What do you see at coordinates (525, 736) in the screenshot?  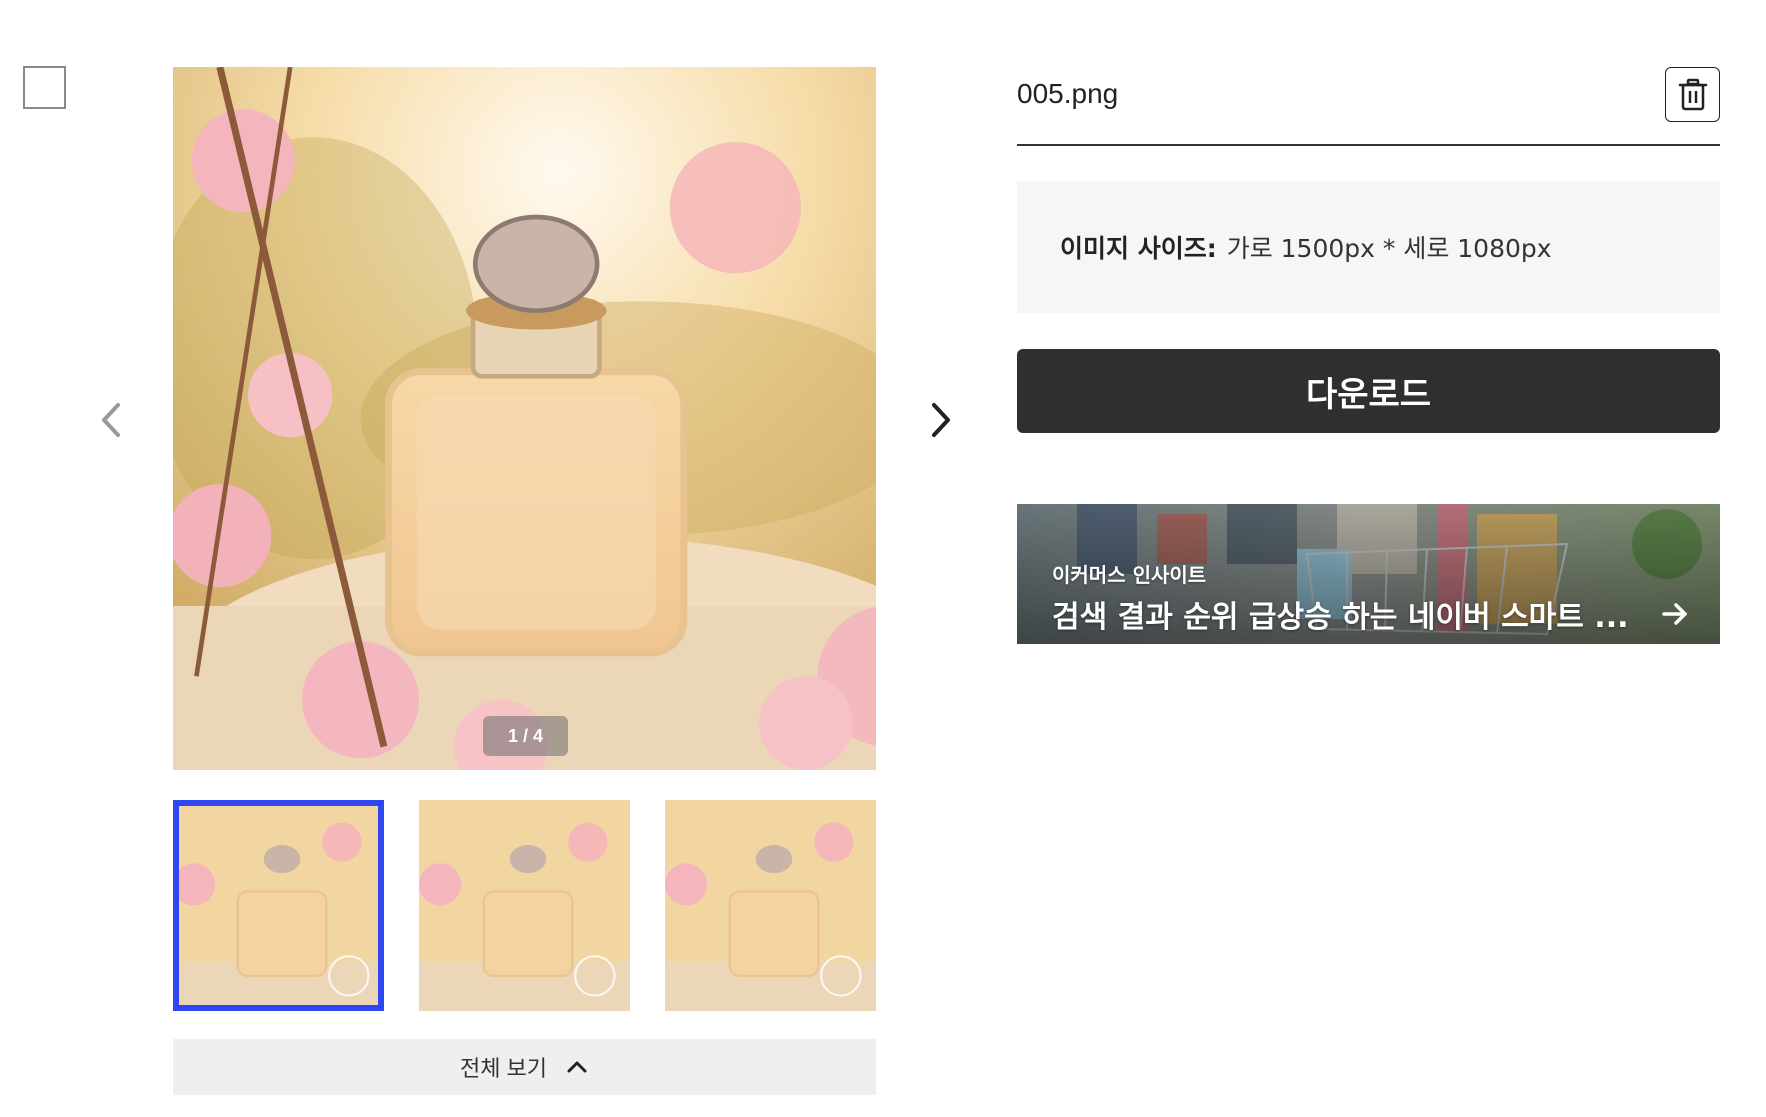 I see `image-counter: 1 / 4` at bounding box center [525, 736].